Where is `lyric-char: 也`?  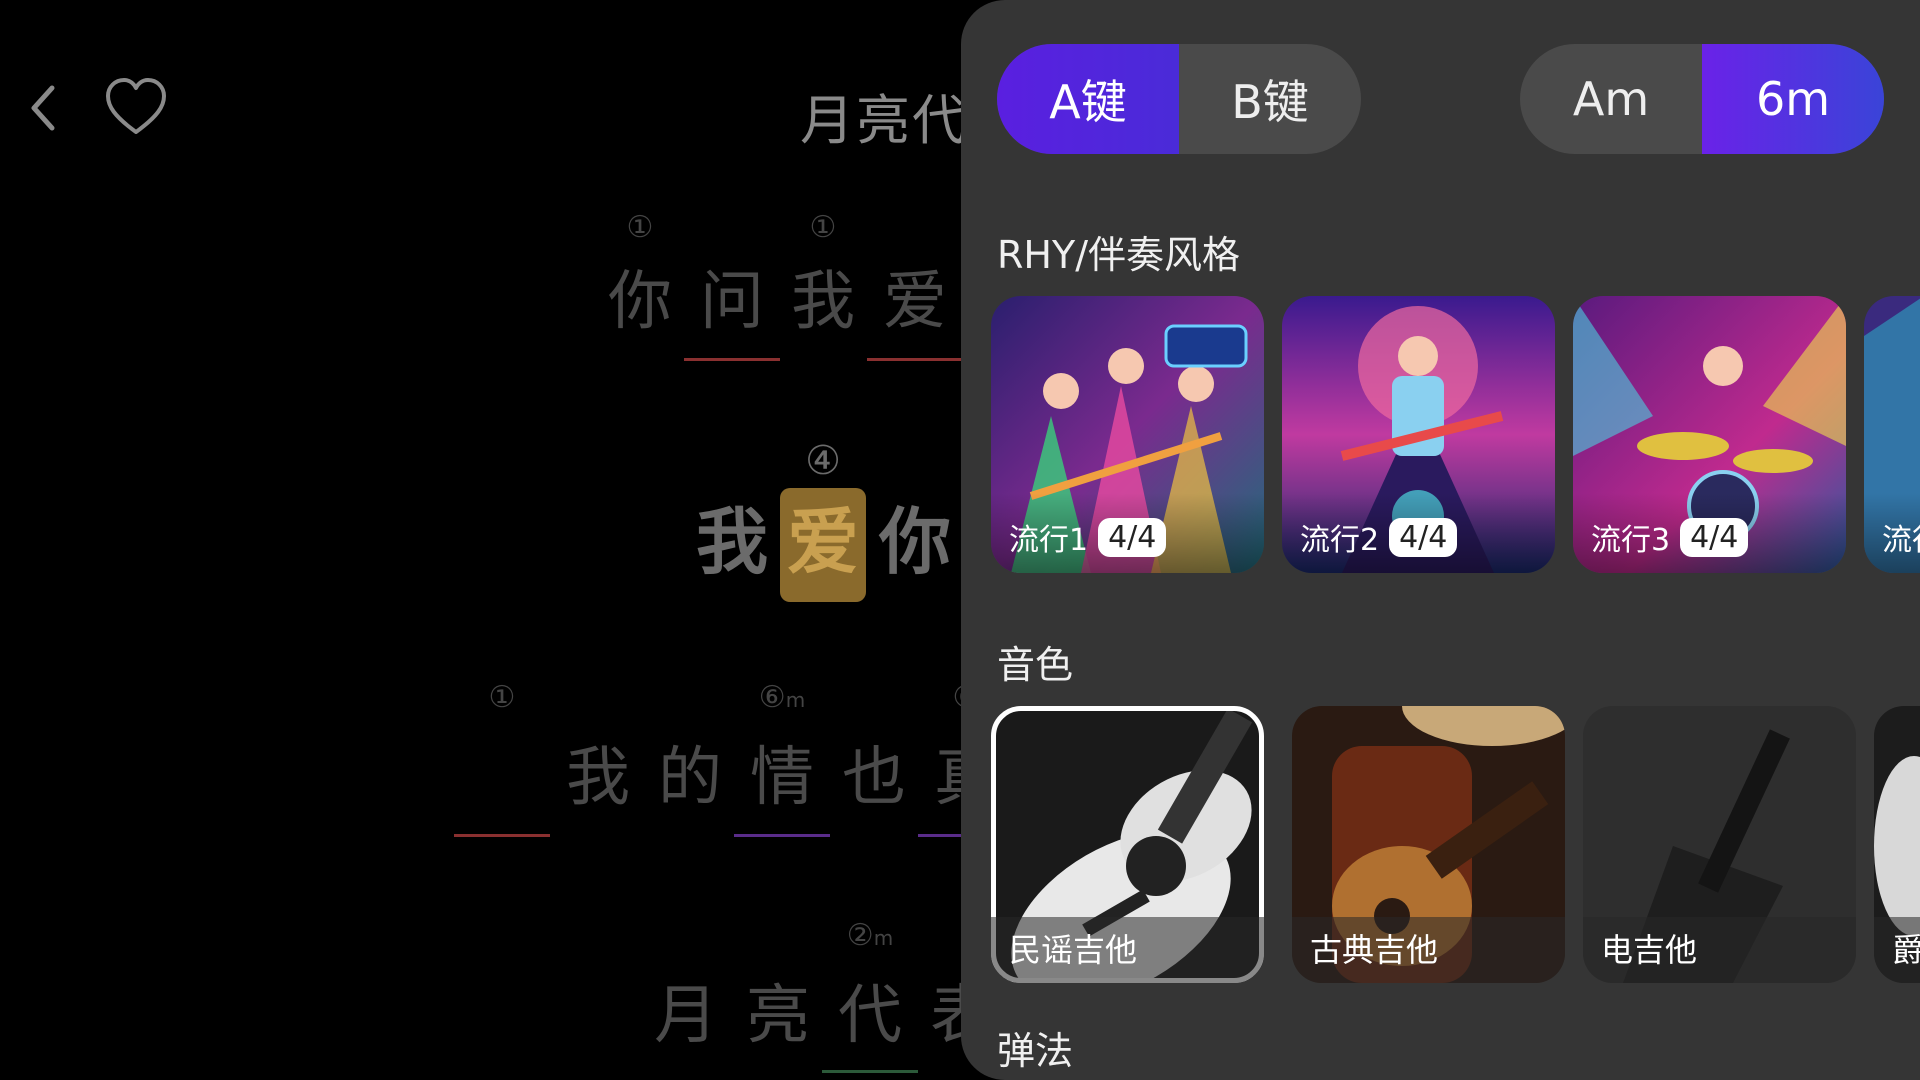
lyric-char: 也 is located at coordinates (874, 778).